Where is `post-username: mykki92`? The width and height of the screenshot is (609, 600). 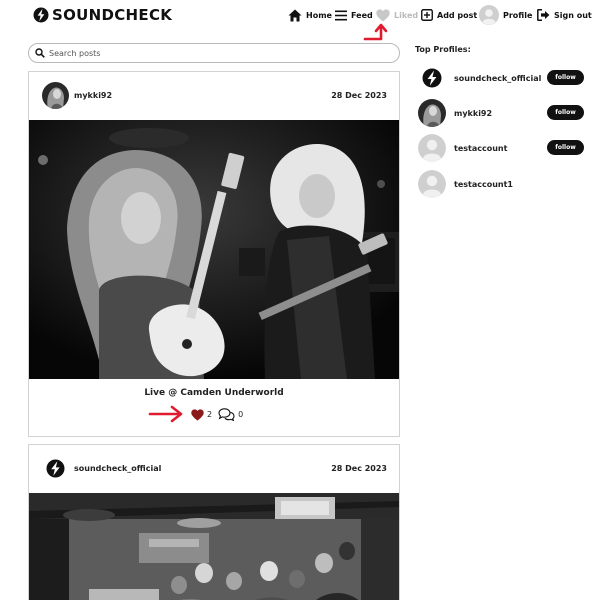
post-username: mykki92 is located at coordinates (93, 95).